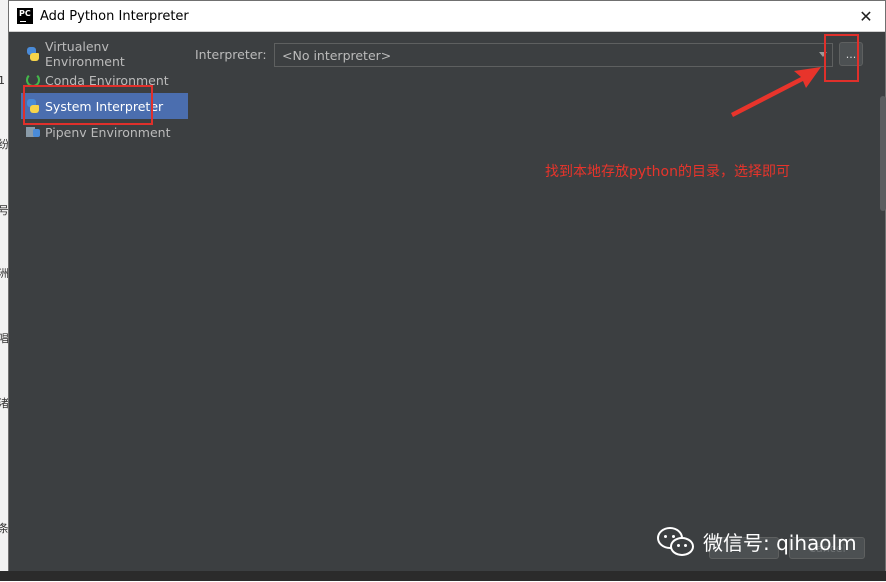 This screenshot has height=582, width=886. Describe the element at coordinates (776, 92) in the screenshot. I see `annotation-arrow` at that location.